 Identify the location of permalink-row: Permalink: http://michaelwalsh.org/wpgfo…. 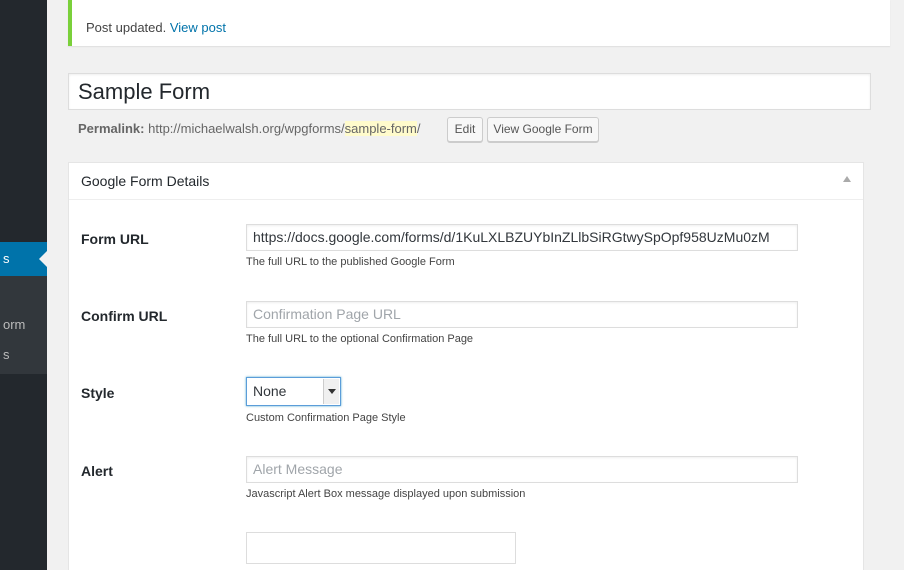
(249, 128).